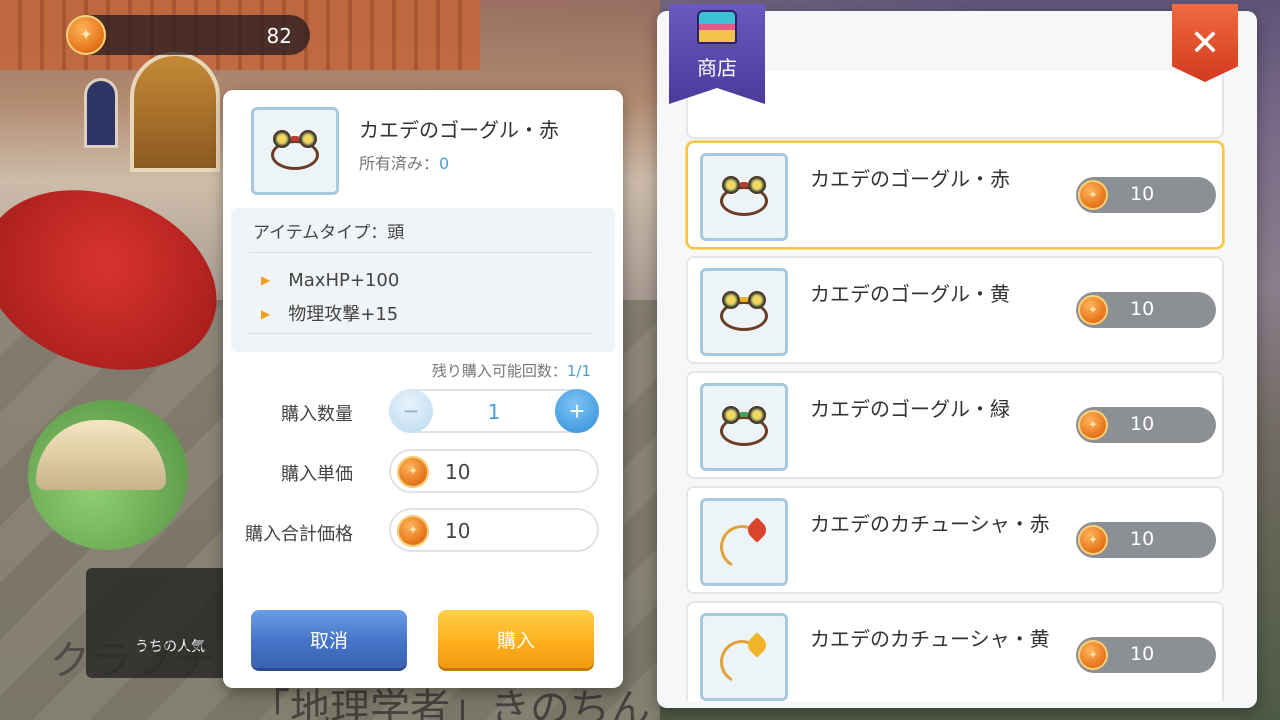 The image size is (1280, 720). I want to click on stat-text: MaxHP+100, so click(344, 280).